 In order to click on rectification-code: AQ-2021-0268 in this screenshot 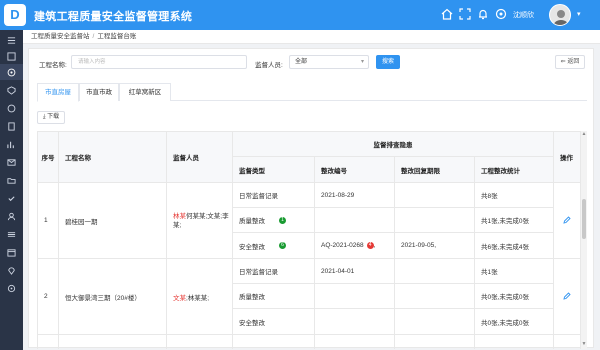, I will do `click(342, 245)`.